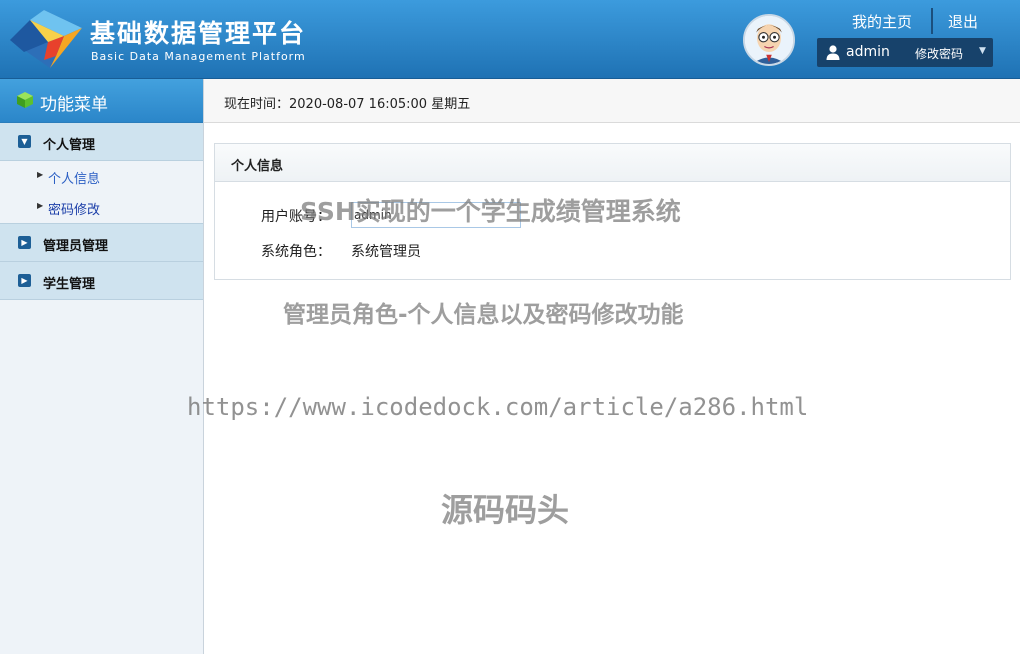  What do you see at coordinates (74, 179) in the screenshot?
I see `sidebar-item-label: 个人信息` at bounding box center [74, 179].